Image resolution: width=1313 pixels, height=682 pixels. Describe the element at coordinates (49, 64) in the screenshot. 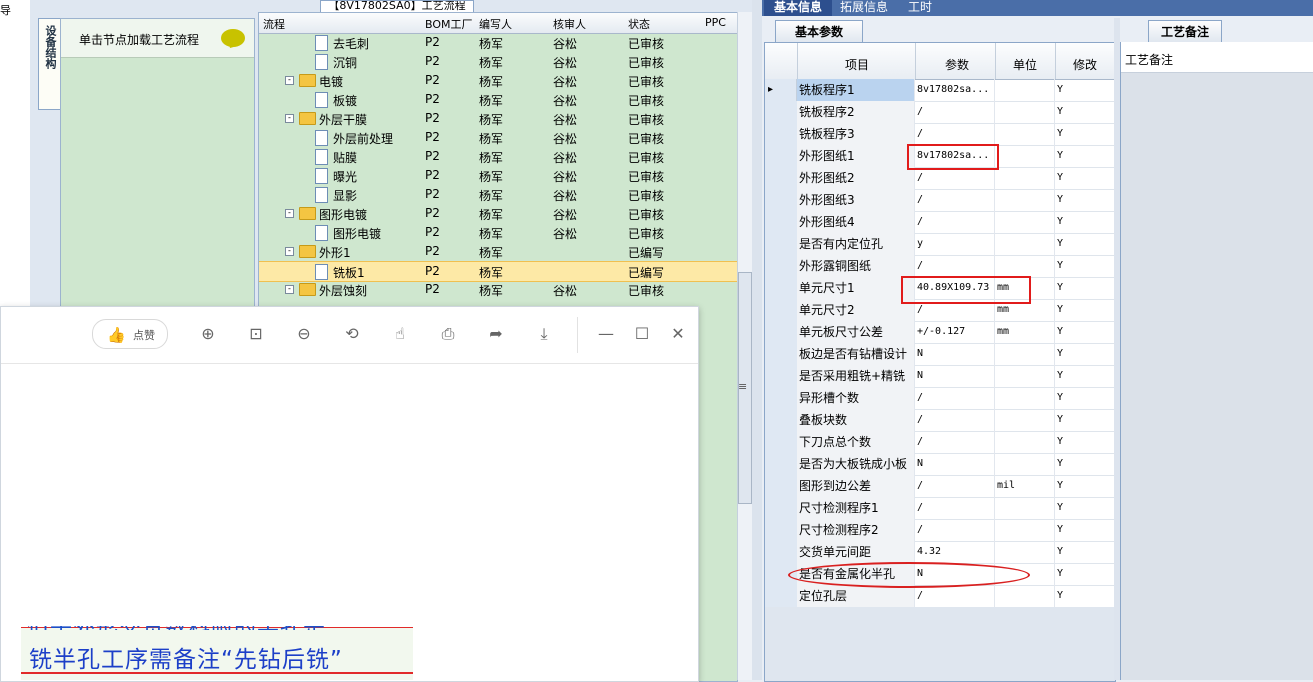

I see `tab-equipment-structure: 设备结构` at that location.